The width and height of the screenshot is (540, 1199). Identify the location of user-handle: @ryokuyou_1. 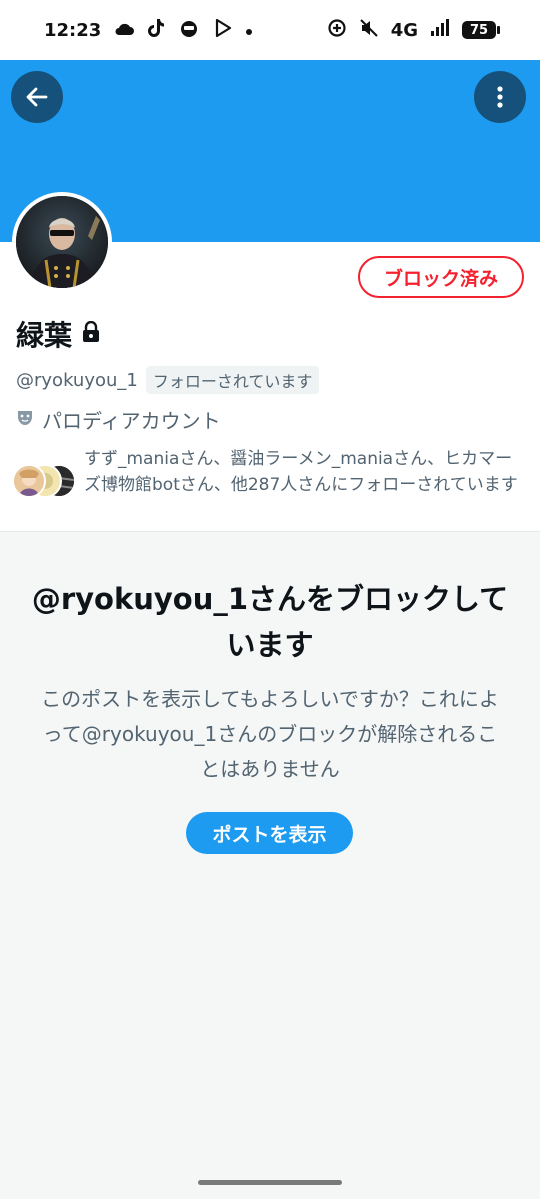
(77, 380).